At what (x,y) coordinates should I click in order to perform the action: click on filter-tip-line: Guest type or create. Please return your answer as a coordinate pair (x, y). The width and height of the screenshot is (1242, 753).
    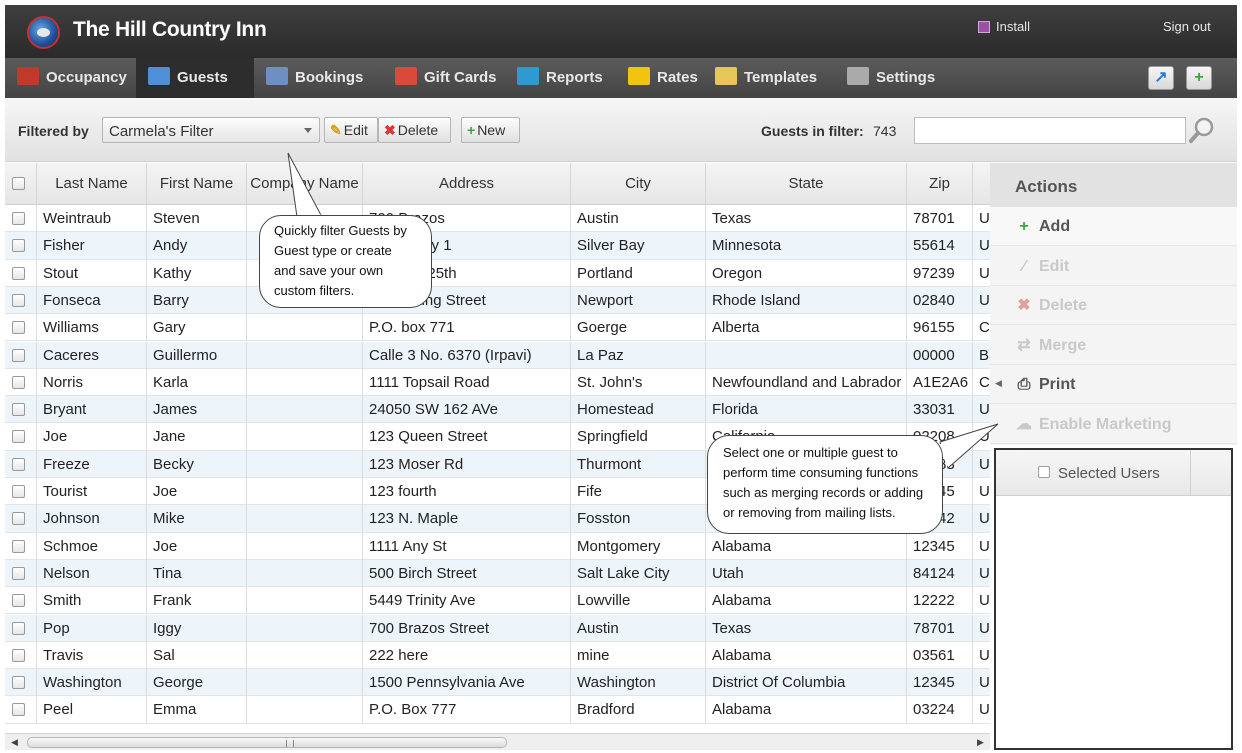
    Looking at the image, I should click on (333, 250).